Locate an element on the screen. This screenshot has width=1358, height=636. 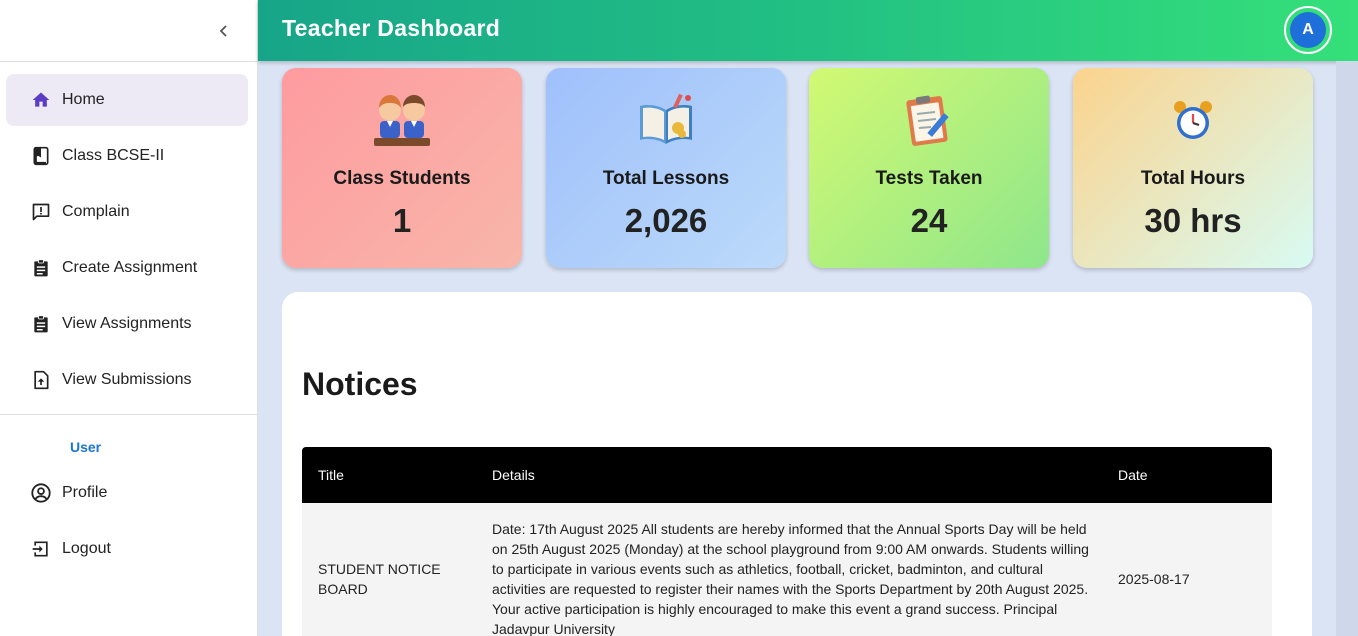
chevron-left-icon is located at coordinates (223, 31).